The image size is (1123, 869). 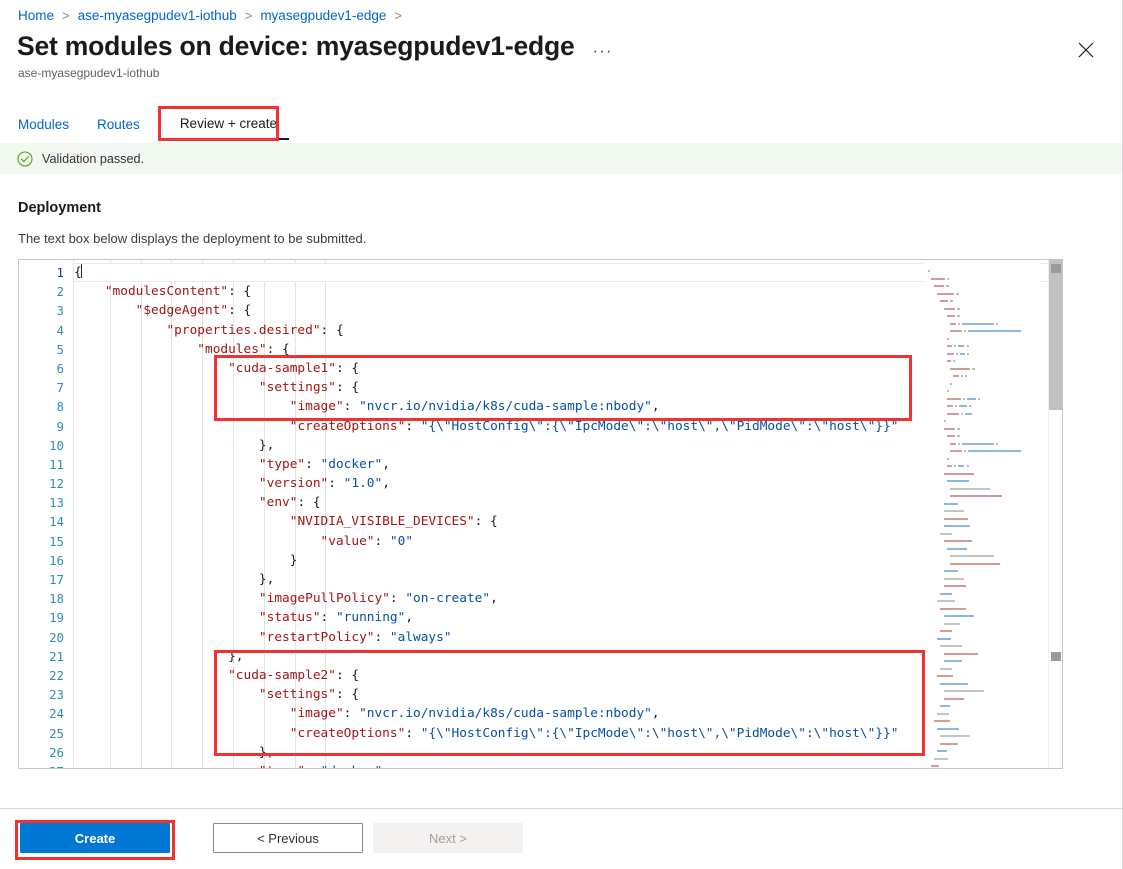 I want to click on editor-code-line: "NVIDIA_VISIBLE_DEVICES": {, so click(x=568, y=521).